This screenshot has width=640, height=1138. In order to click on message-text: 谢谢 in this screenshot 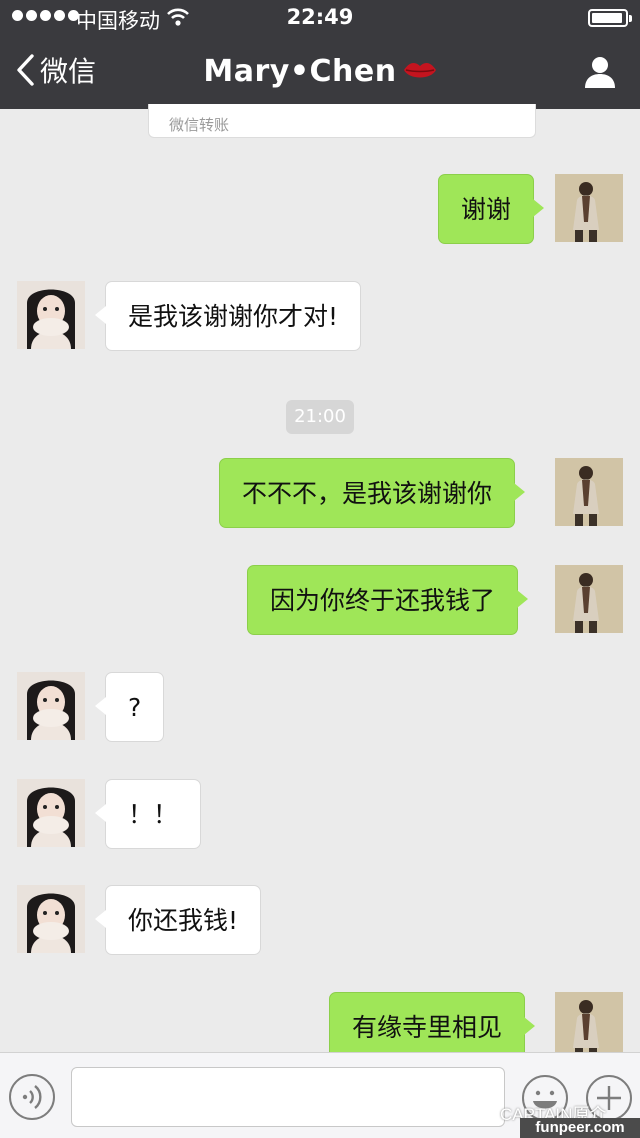, I will do `click(486, 209)`.